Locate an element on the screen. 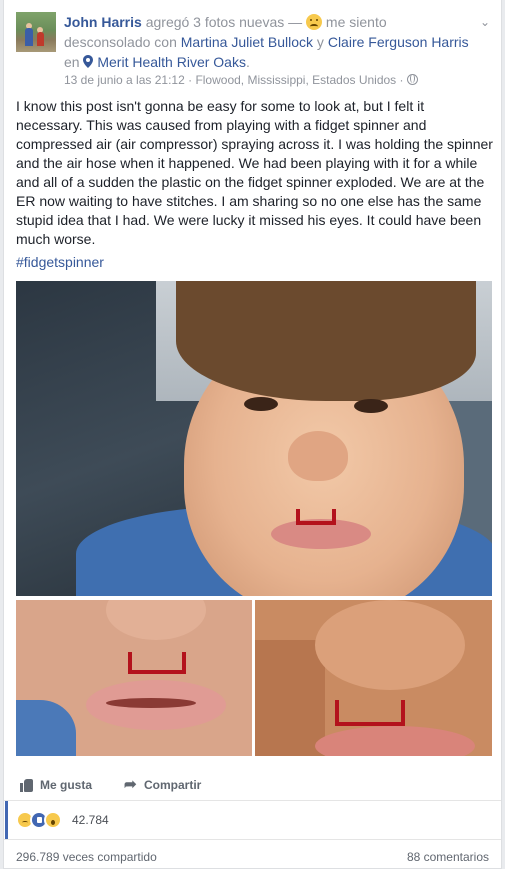 The height and width of the screenshot is (869, 505). reaction-icons is located at coordinates (39, 820).